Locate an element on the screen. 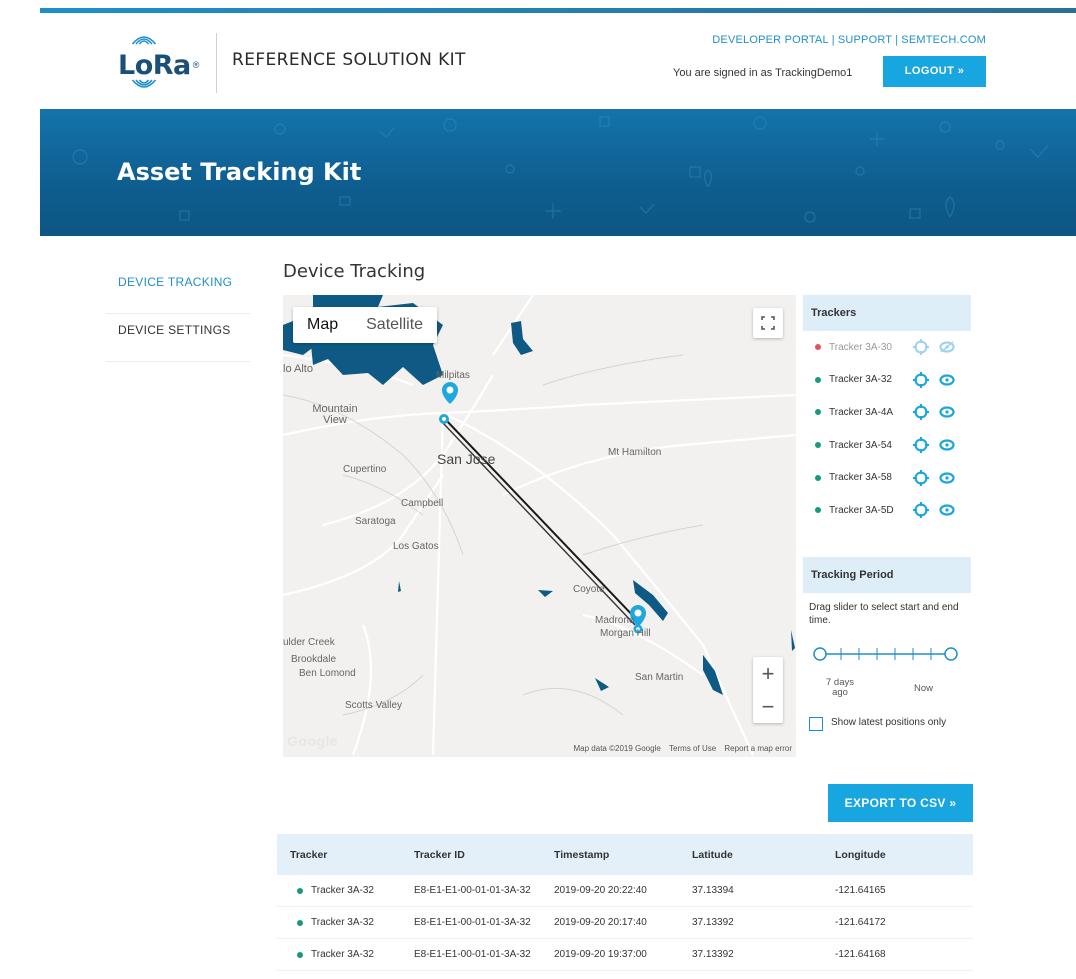  export-csv-button: EXPORT TO CSV » is located at coordinates (900, 803).